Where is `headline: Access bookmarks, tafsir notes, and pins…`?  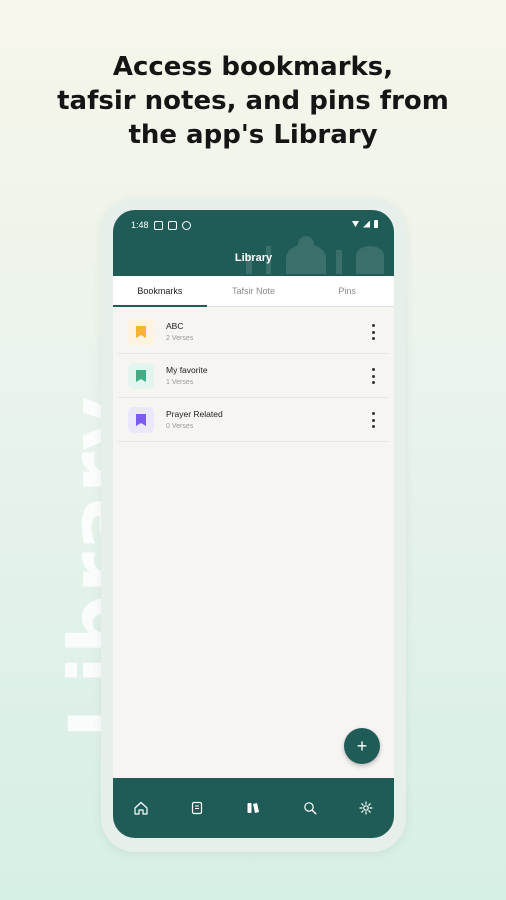 headline: Access bookmarks, tafsir notes, and pins… is located at coordinates (253, 101).